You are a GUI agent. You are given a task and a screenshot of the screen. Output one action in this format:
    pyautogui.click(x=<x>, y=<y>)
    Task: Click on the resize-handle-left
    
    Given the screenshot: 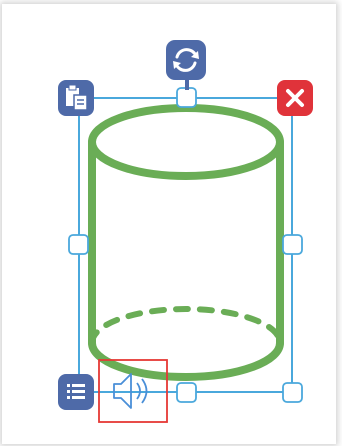 What is the action you would take?
    pyautogui.click(x=78, y=244)
    